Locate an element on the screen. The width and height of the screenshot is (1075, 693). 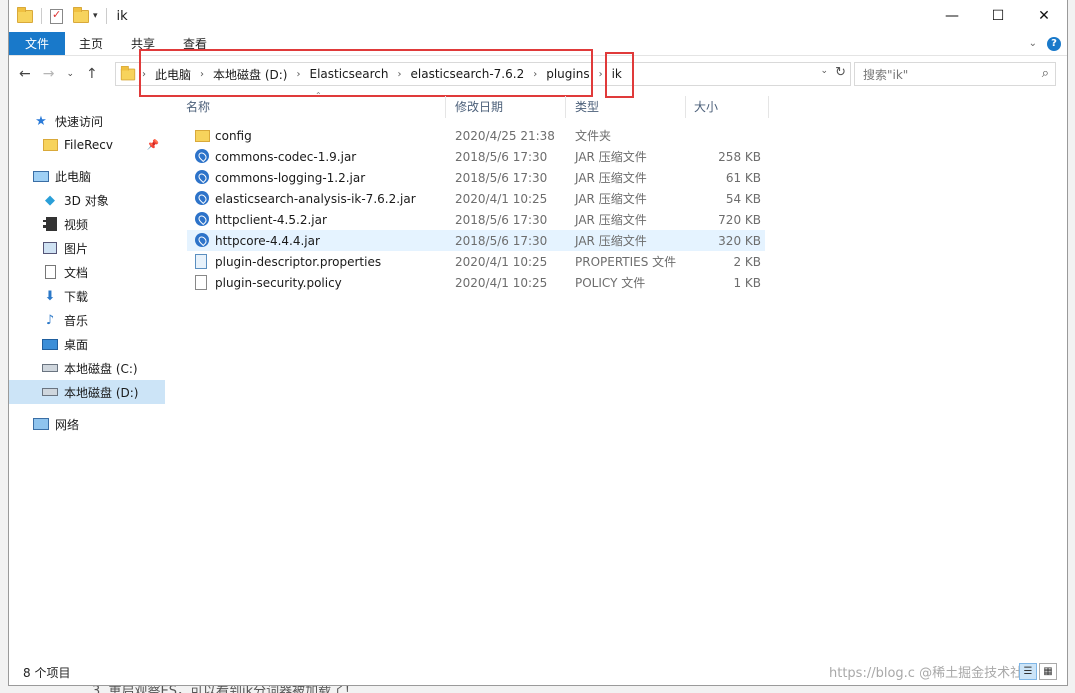
nav-item-downloads: ⬇ 下载 is located at coordinates (87, 296).